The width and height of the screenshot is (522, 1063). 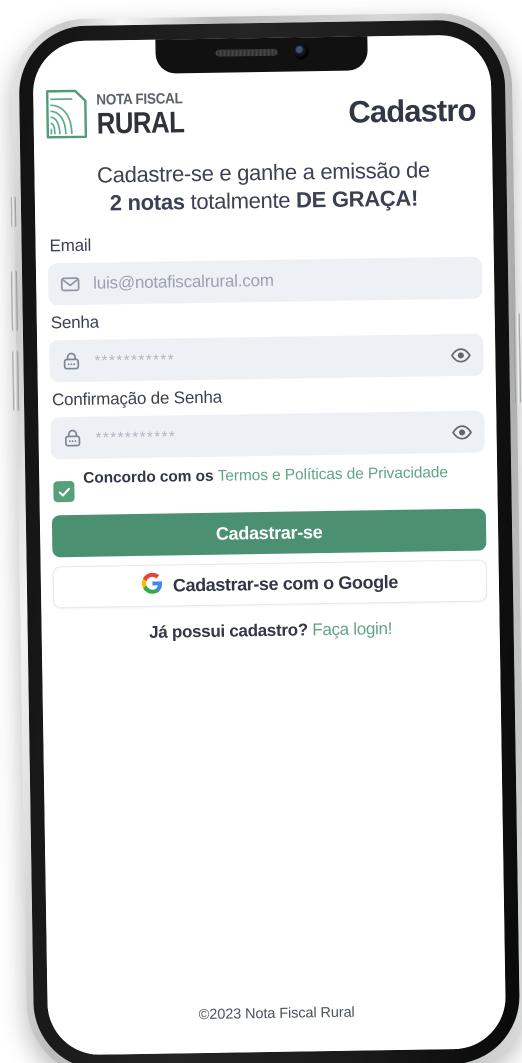 What do you see at coordinates (352, 629) in the screenshot?
I see `login-link: Faça login!` at bounding box center [352, 629].